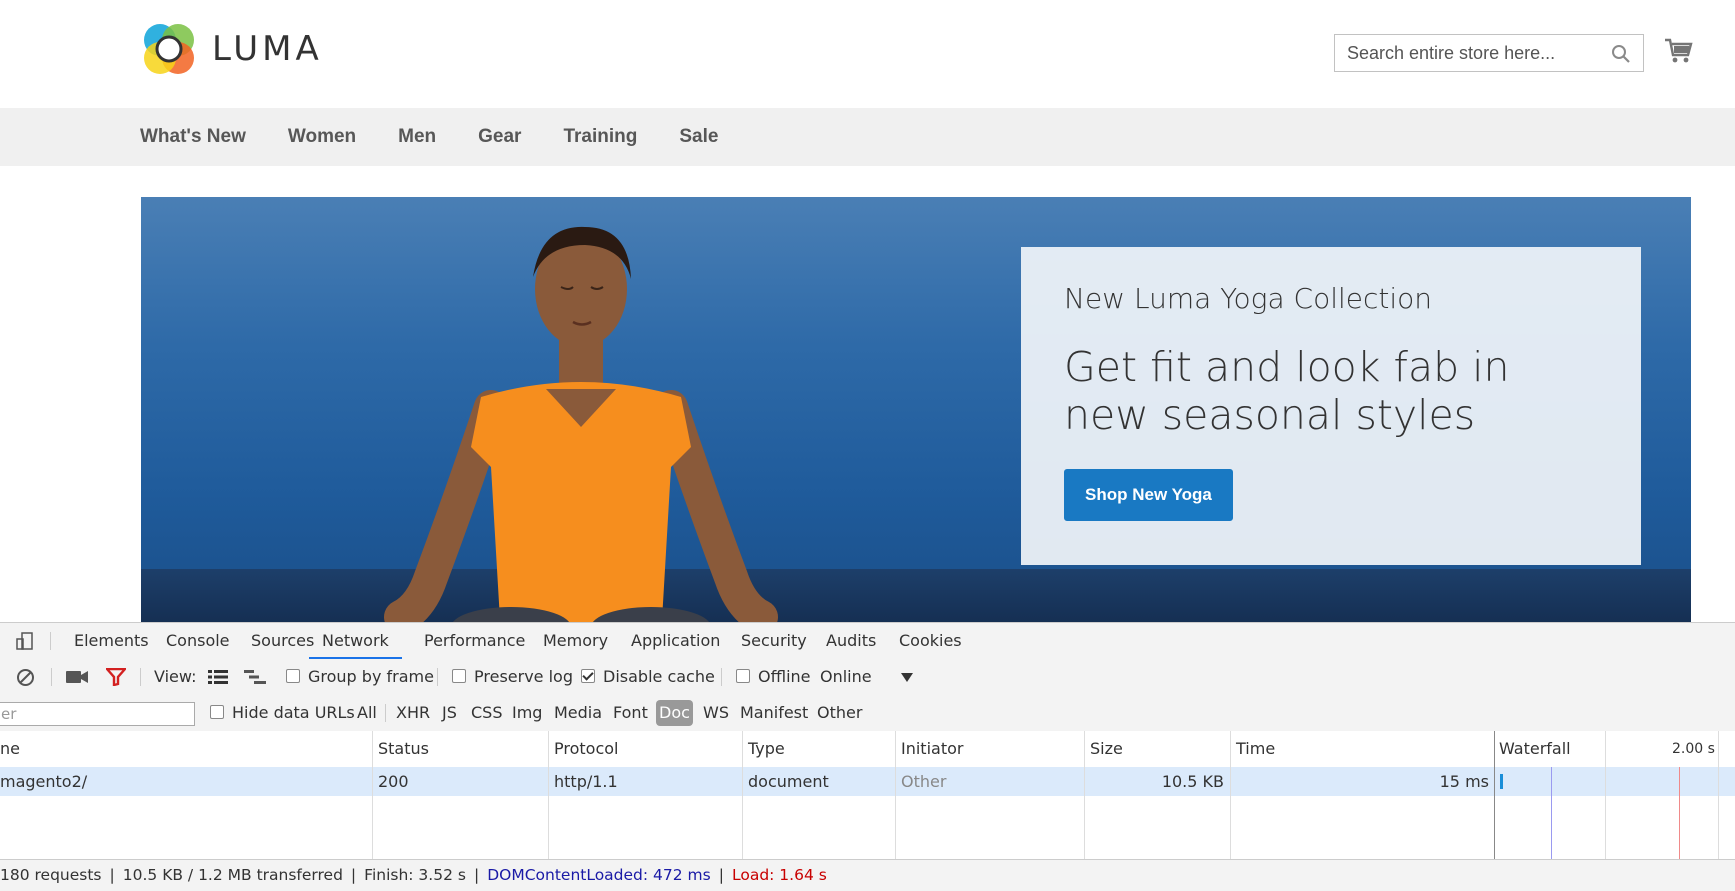  What do you see at coordinates (774, 641) in the screenshot?
I see `tab-security: Security` at bounding box center [774, 641].